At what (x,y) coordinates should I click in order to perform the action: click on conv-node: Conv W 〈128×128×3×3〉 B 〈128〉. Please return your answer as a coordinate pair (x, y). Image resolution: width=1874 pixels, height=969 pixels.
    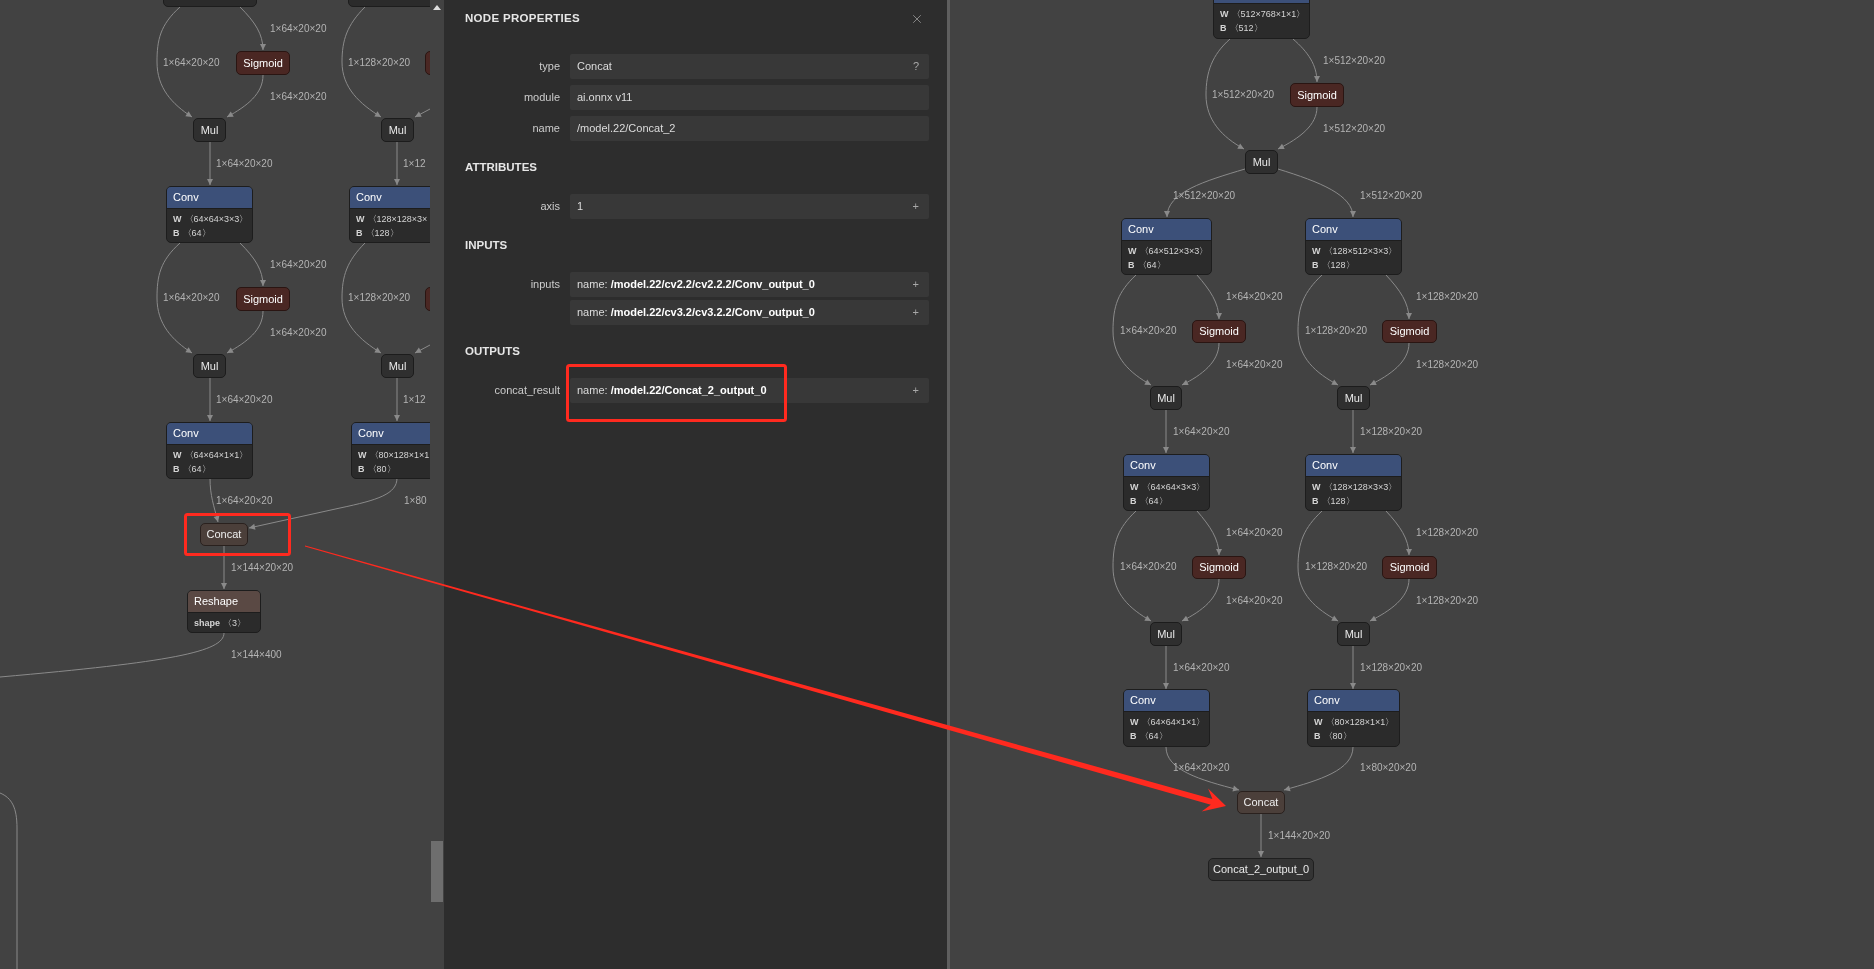
    Looking at the image, I should click on (1353, 482).